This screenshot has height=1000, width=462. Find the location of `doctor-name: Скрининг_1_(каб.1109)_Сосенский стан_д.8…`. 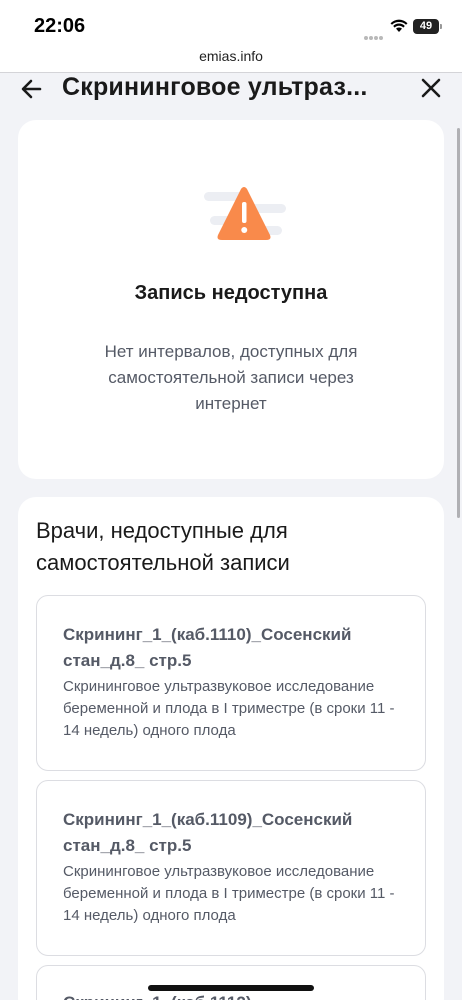

doctor-name: Скрининг_1_(каб.1109)_Сосенский стан_д.8… is located at coordinates (208, 832).